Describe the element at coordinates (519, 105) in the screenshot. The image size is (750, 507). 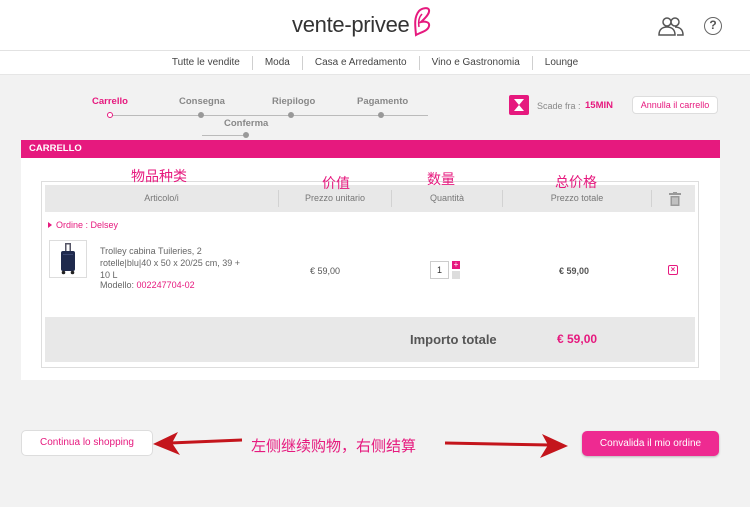
I see `hourglass-icon` at that location.